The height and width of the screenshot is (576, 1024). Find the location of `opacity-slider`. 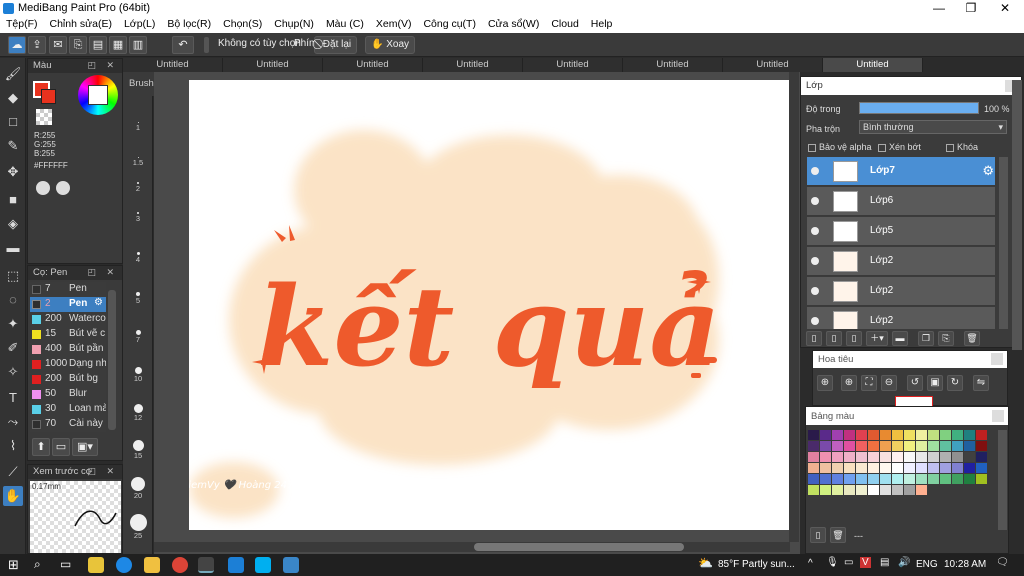

opacity-slider is located at coordinates (919, 108).